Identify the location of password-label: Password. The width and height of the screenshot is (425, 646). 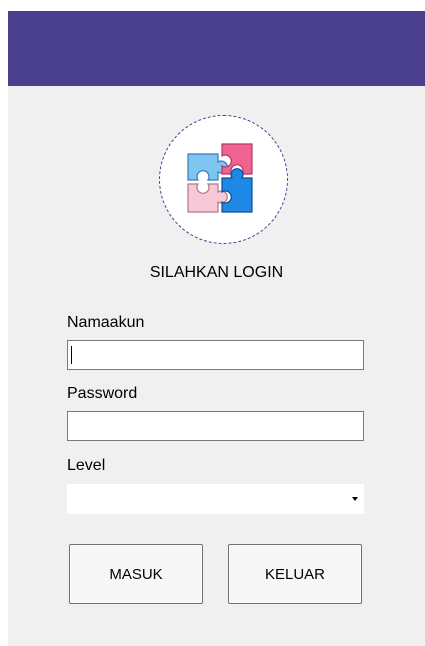
(102, 393).